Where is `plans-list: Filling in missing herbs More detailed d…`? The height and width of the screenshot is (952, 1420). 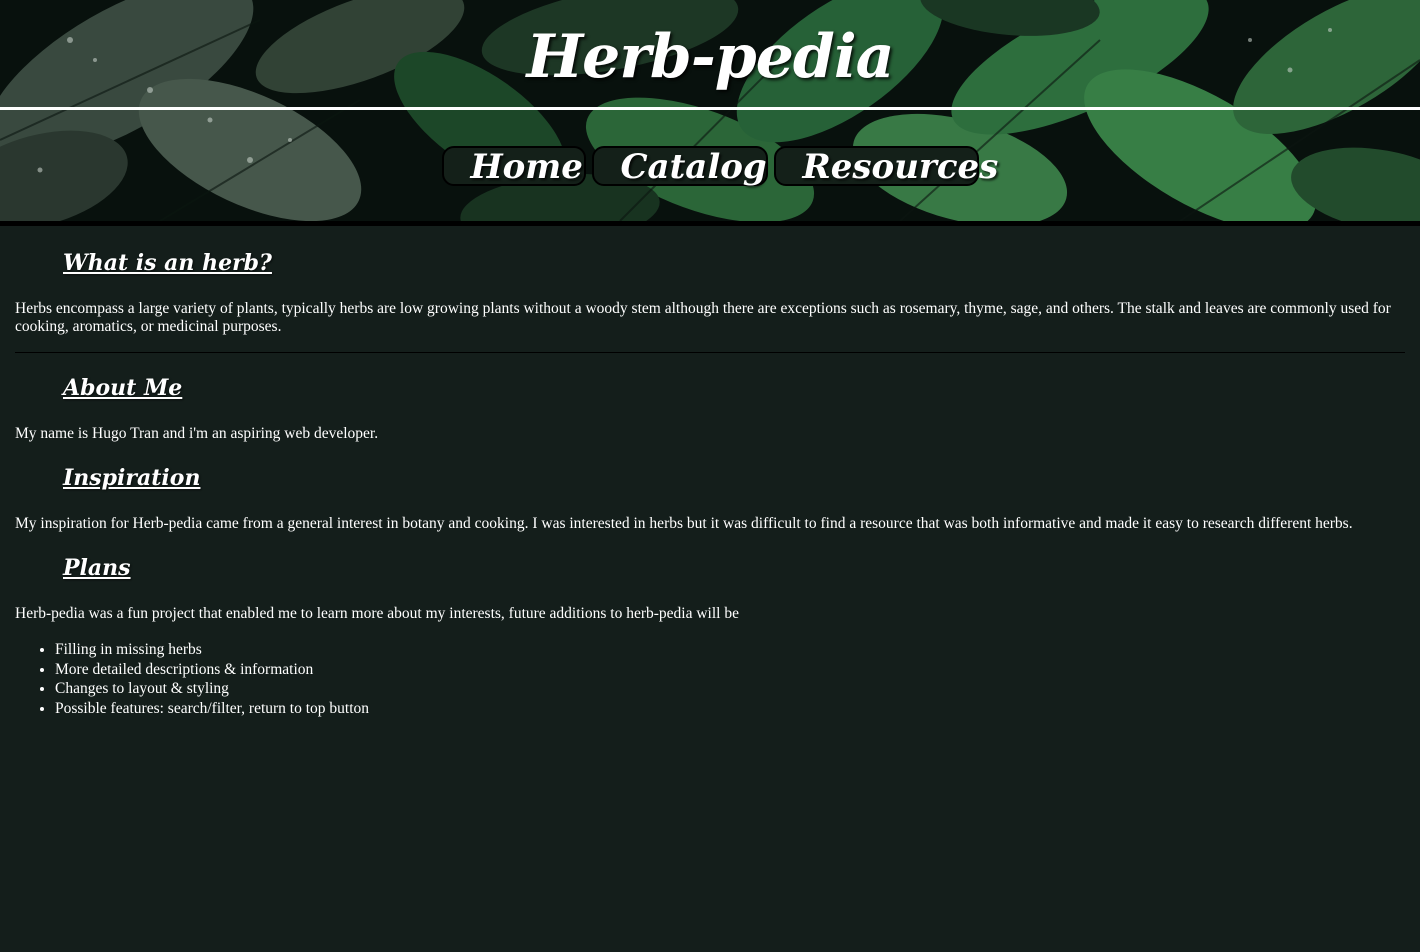 plans-list: Filling in missing herbs More detailed d… is located at coordinates (710, 679).